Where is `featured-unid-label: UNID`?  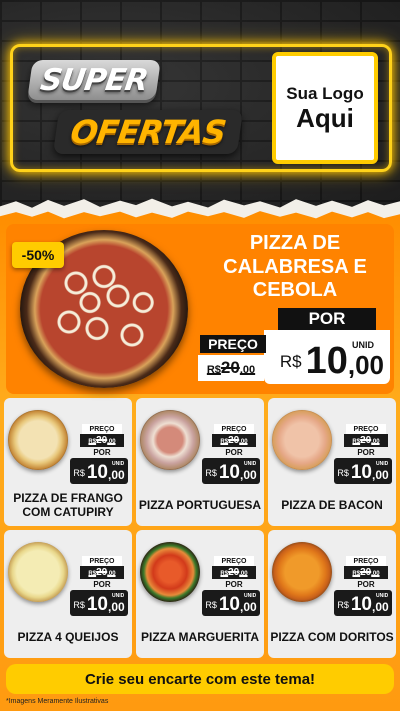 featured-unid-label: UNID is located at coordinates (363, 345).